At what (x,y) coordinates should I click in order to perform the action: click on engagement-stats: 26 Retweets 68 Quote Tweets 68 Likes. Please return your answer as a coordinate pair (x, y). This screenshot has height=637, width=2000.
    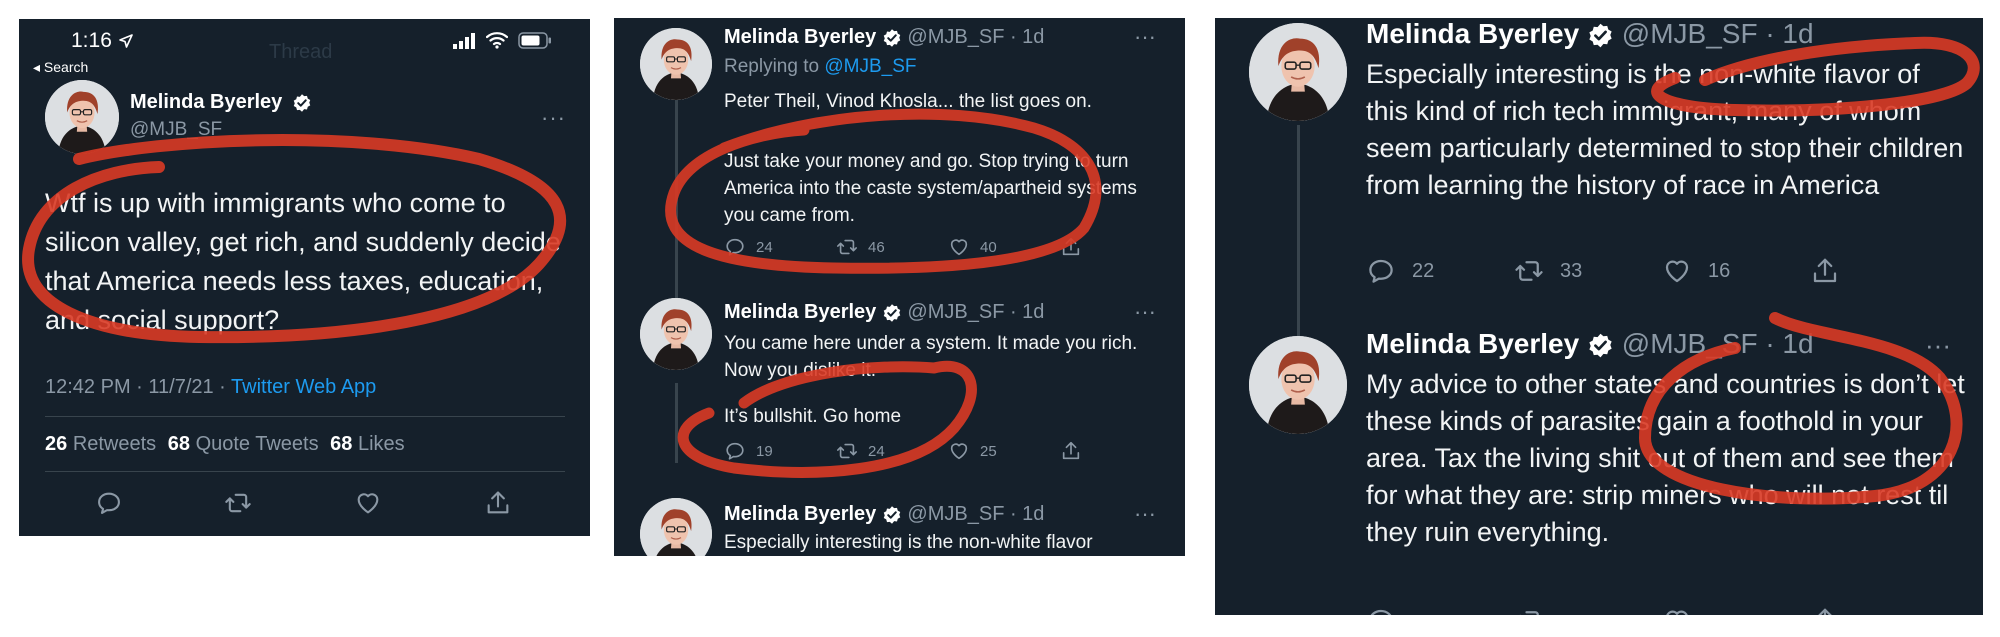
    Looking at the image, I should click on (225, 444).